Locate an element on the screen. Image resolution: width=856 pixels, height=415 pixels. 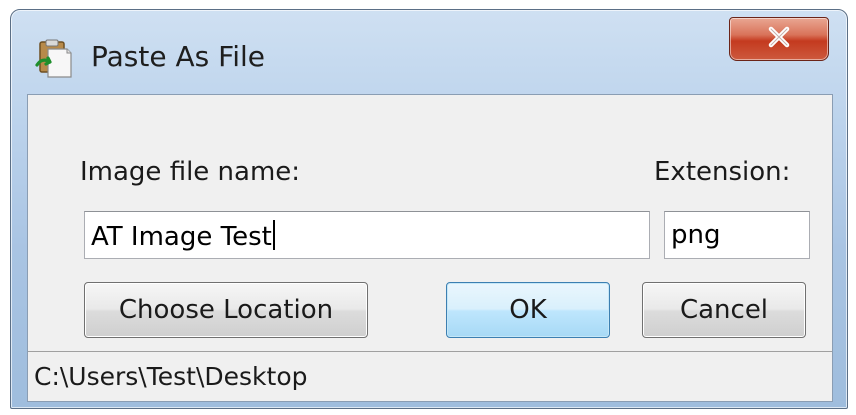
ok-button: OK is located at coordinates (528, 310).